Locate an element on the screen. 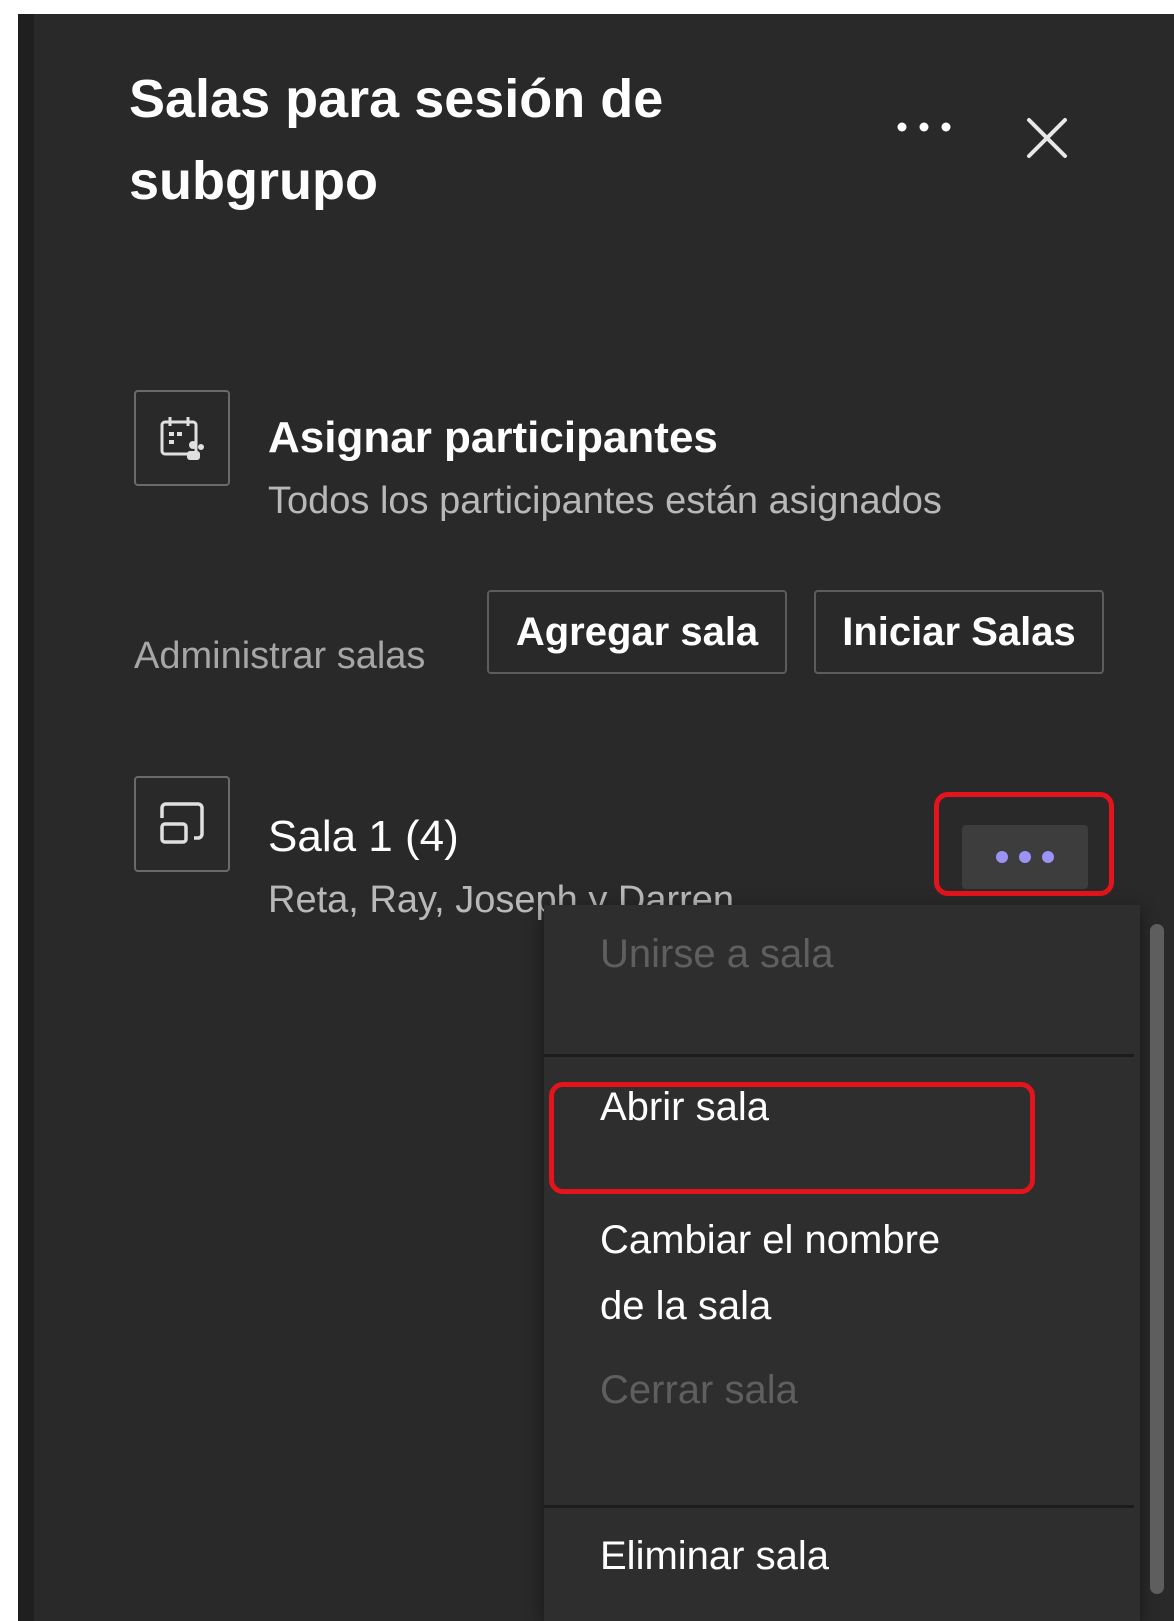 The image size is (1174, 1621). close-icon is located at coordinates (1047, 138).